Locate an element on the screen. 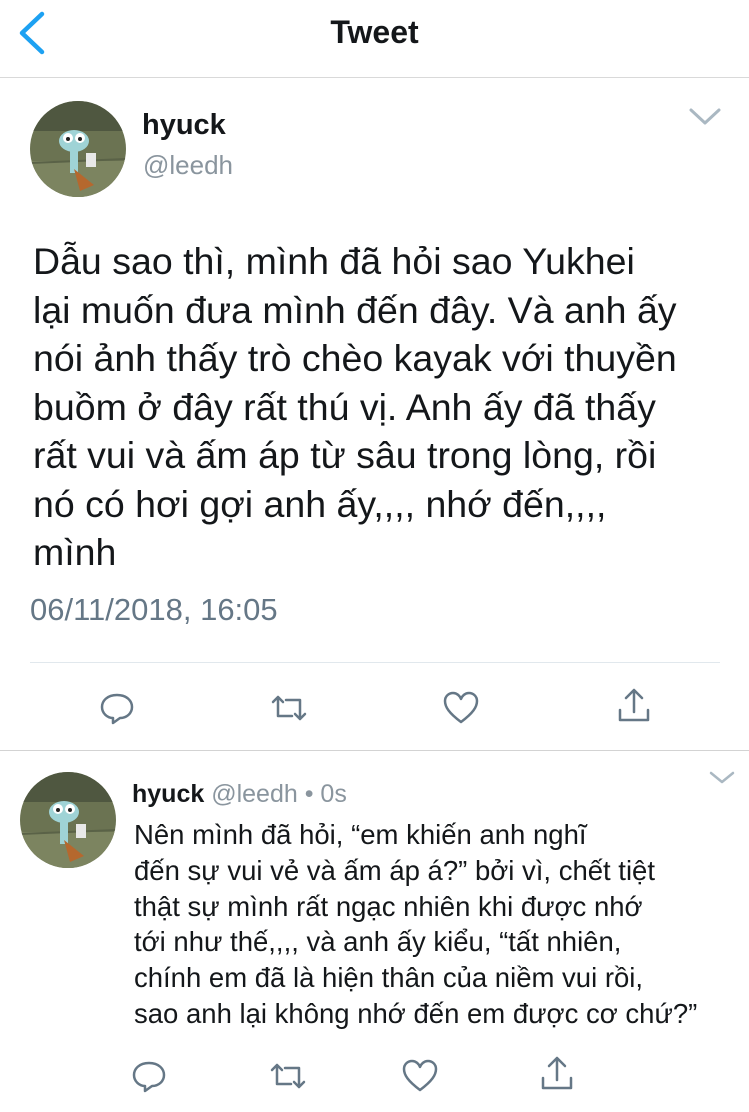 This screenshot has width=749, height=1112. like-button is located at coordinates (461, 708).